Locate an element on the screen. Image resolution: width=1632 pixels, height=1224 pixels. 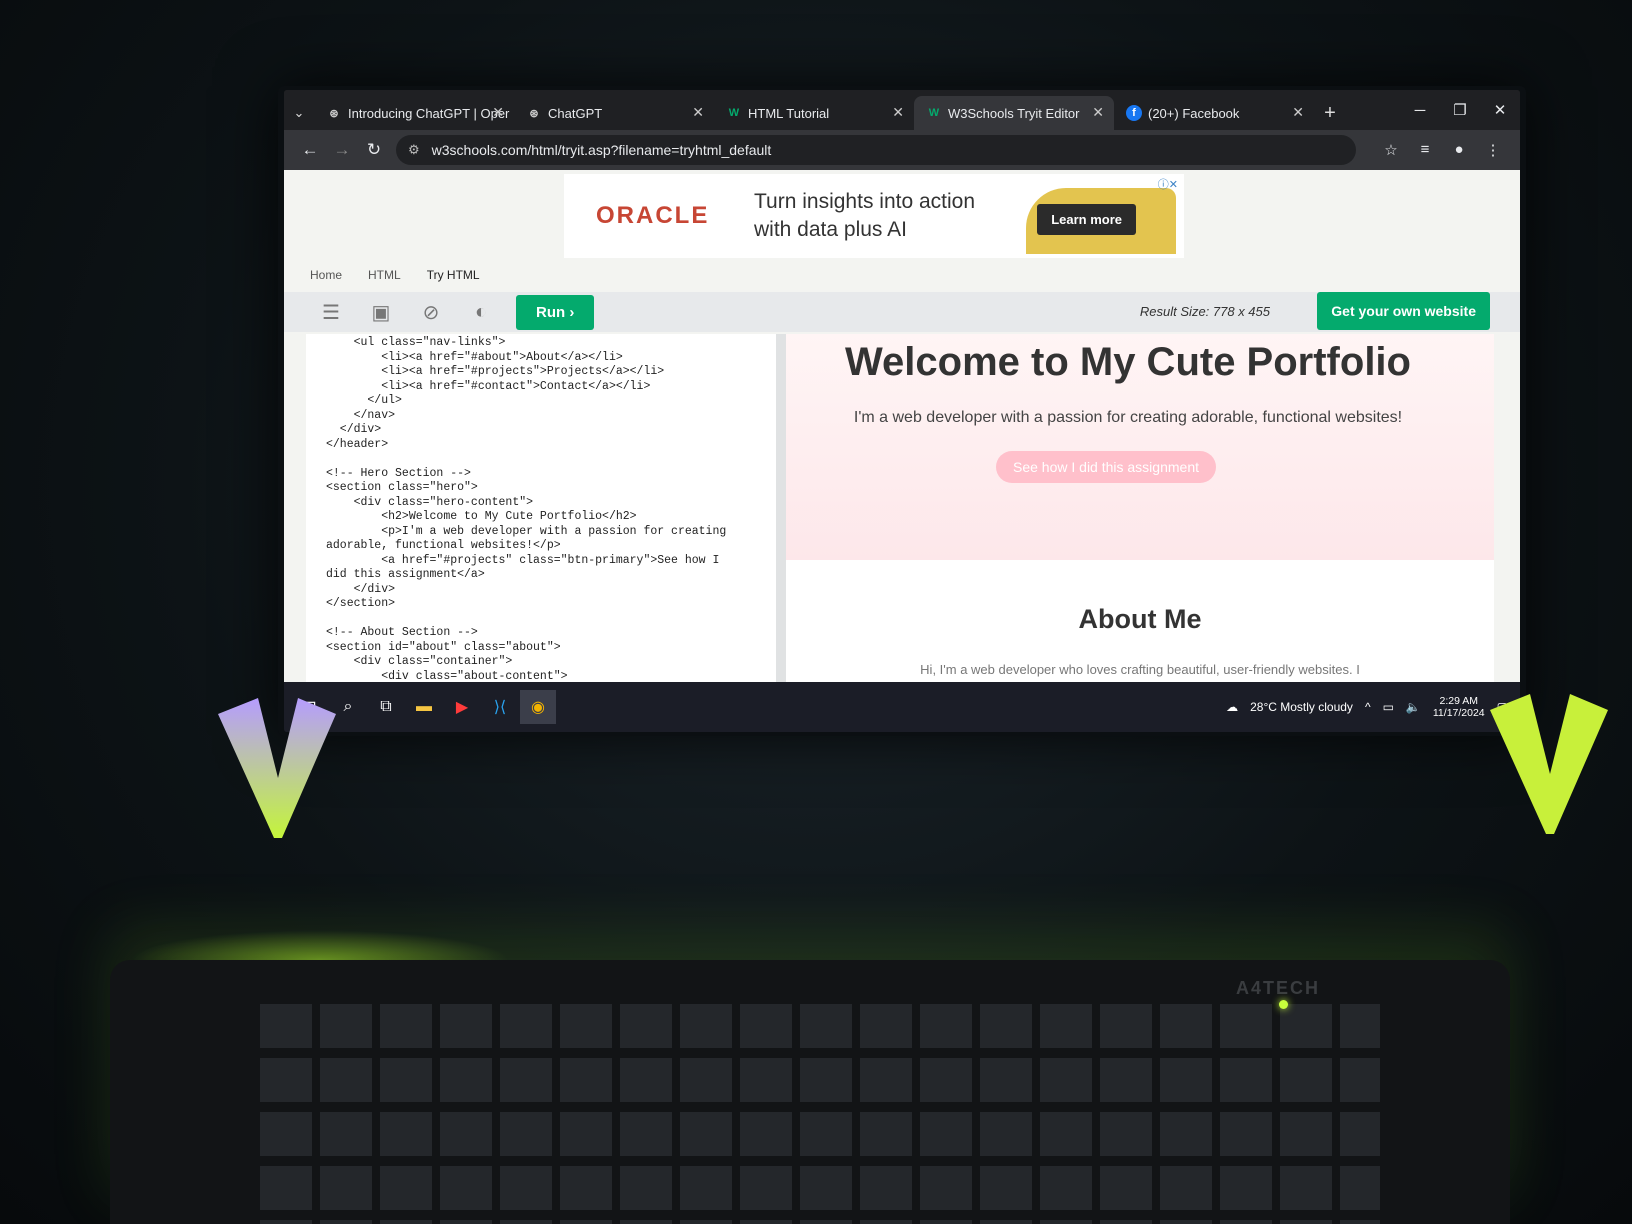
keyboard-brand: A4TECH is located at coordinates (1277, 988).